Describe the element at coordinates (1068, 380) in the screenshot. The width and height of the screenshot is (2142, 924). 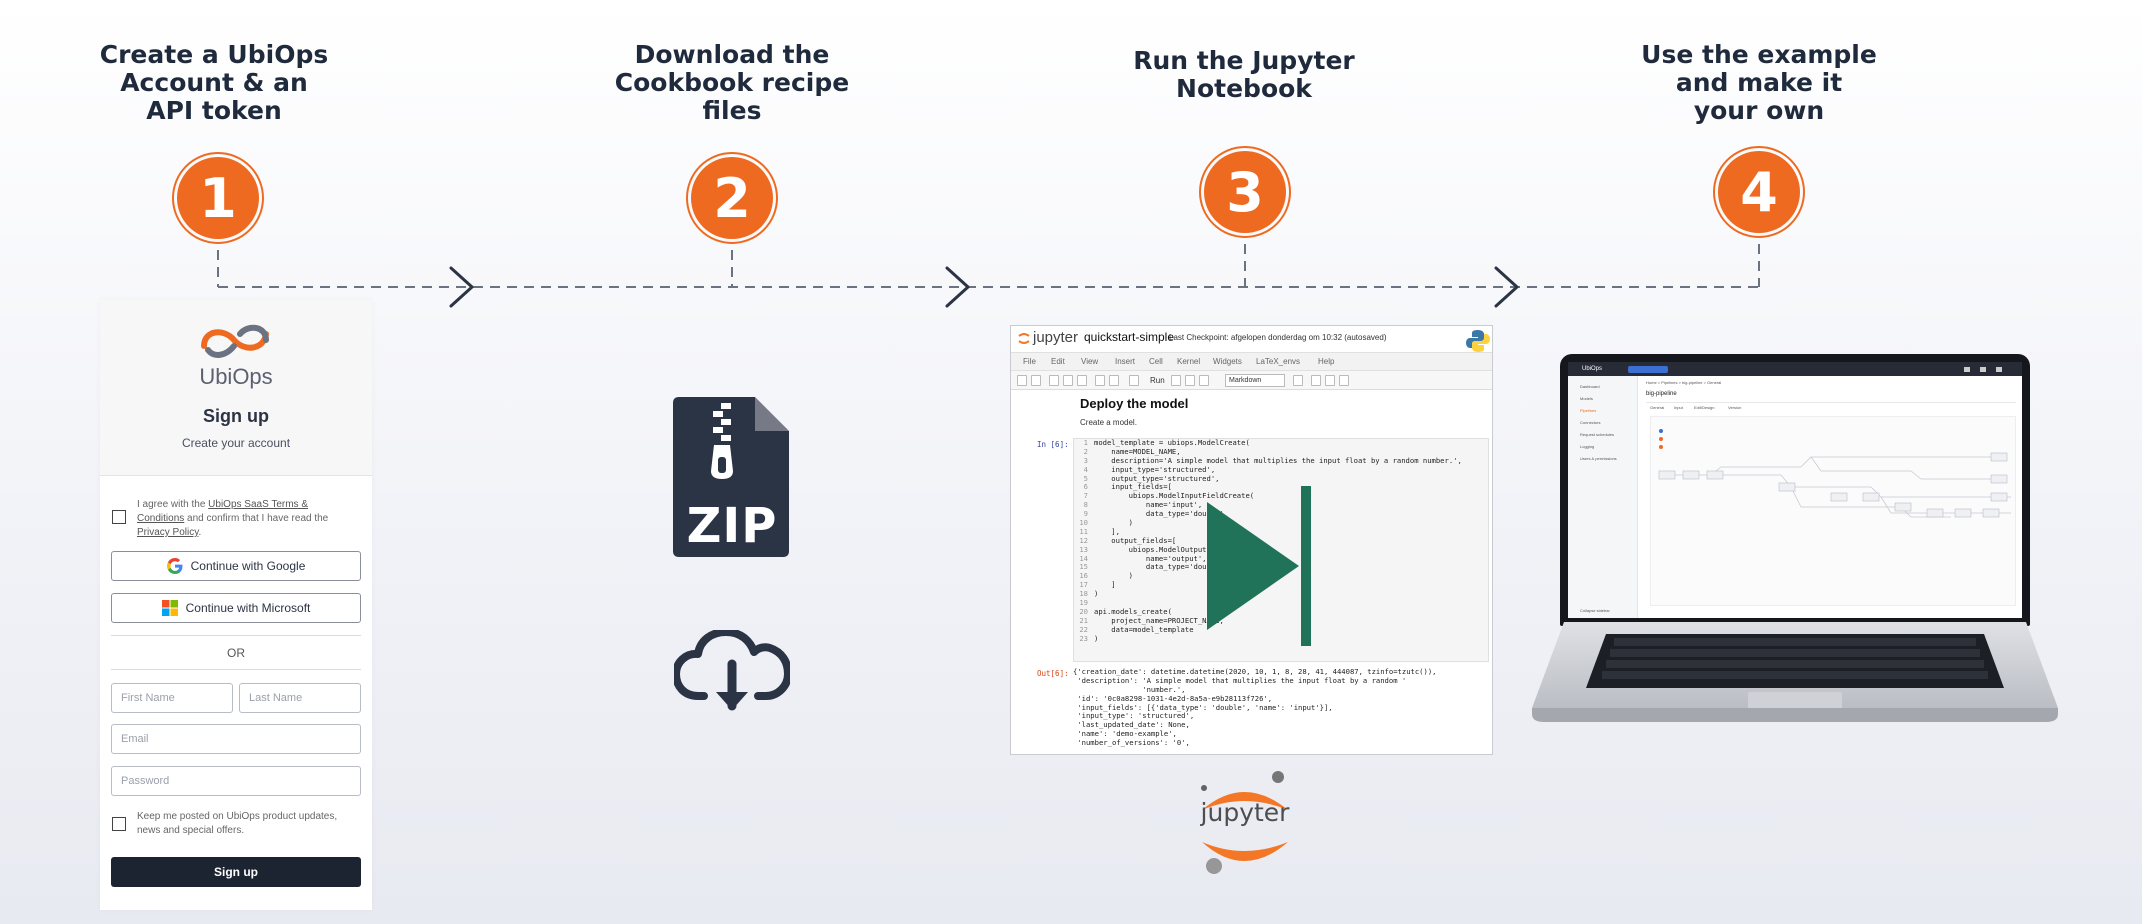
I see `copy-icon` at that location.